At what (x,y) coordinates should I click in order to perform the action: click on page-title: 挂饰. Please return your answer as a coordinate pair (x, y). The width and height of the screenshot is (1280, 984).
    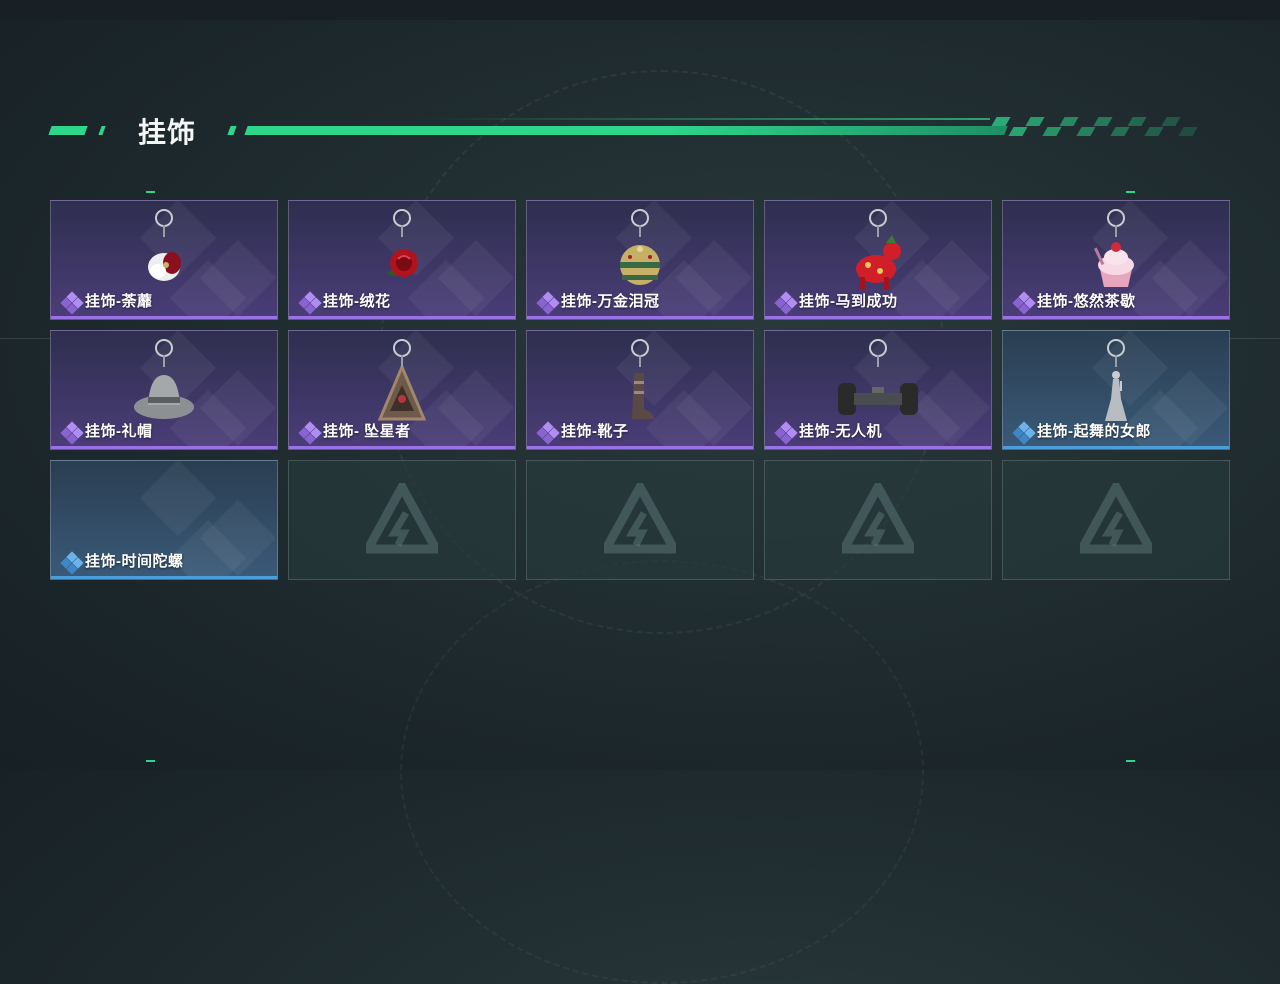
    Looking at the image, I should click on (167, 132).